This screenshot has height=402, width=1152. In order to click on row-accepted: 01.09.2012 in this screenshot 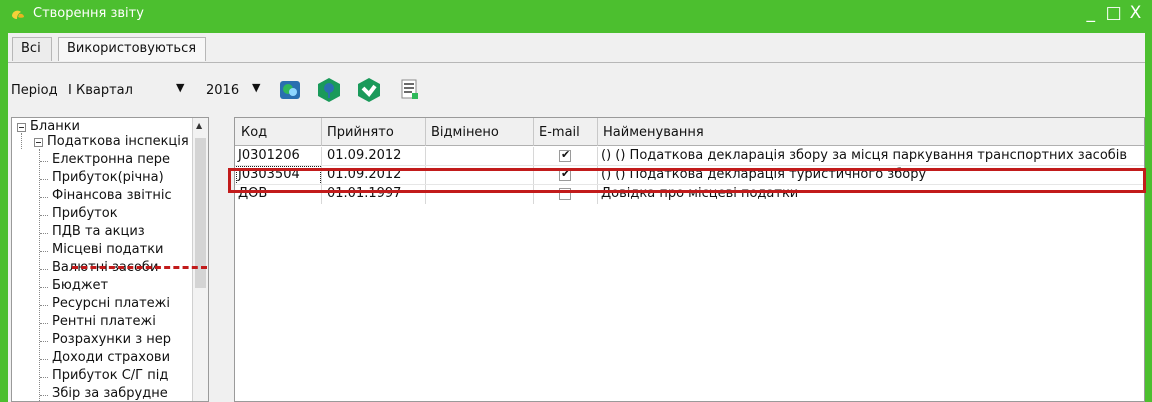, I will do `click(364, 155)`.